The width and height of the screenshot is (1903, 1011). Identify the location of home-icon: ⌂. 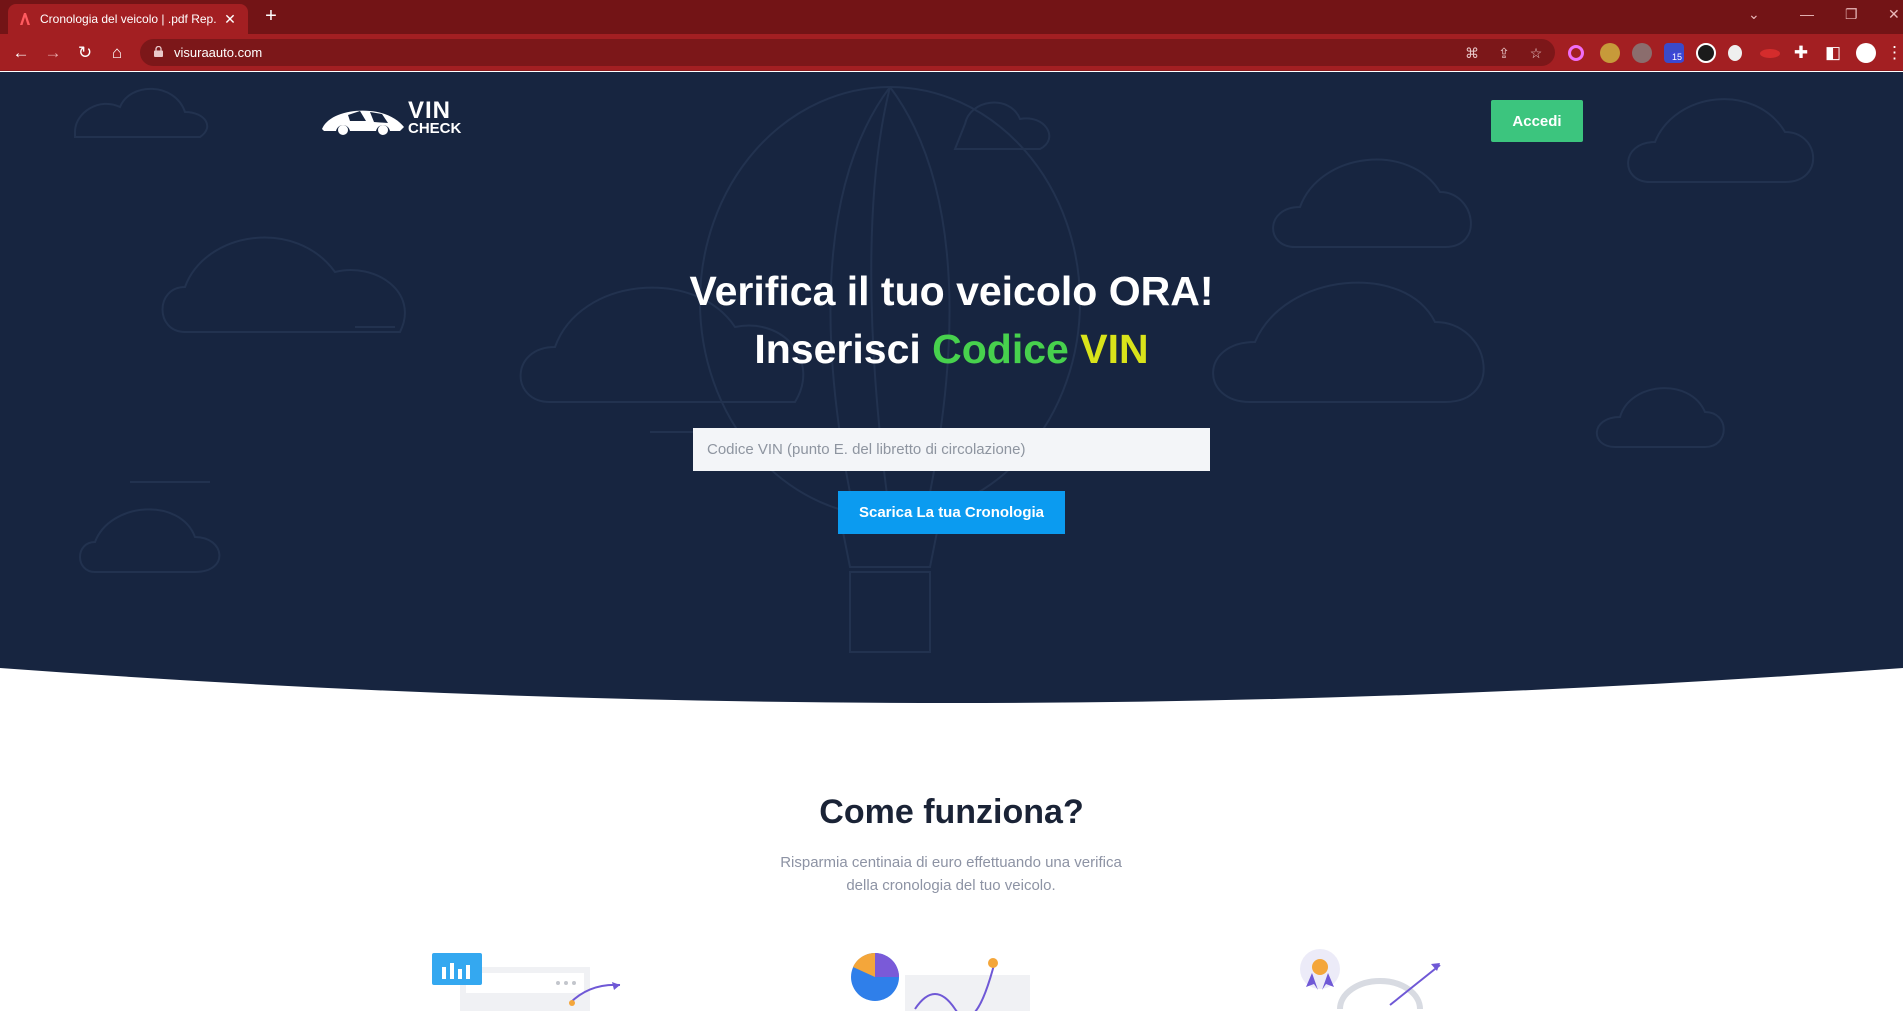
(117, 53).